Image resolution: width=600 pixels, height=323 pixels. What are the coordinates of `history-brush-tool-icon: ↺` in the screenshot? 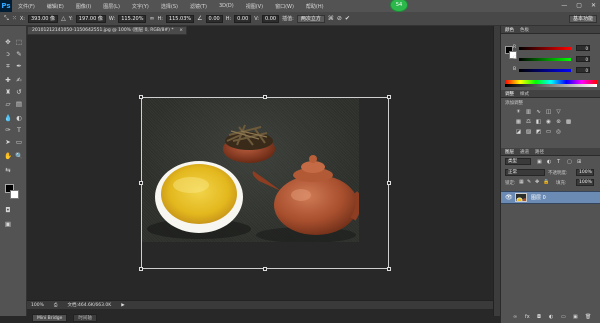 It's located at (19, 92).